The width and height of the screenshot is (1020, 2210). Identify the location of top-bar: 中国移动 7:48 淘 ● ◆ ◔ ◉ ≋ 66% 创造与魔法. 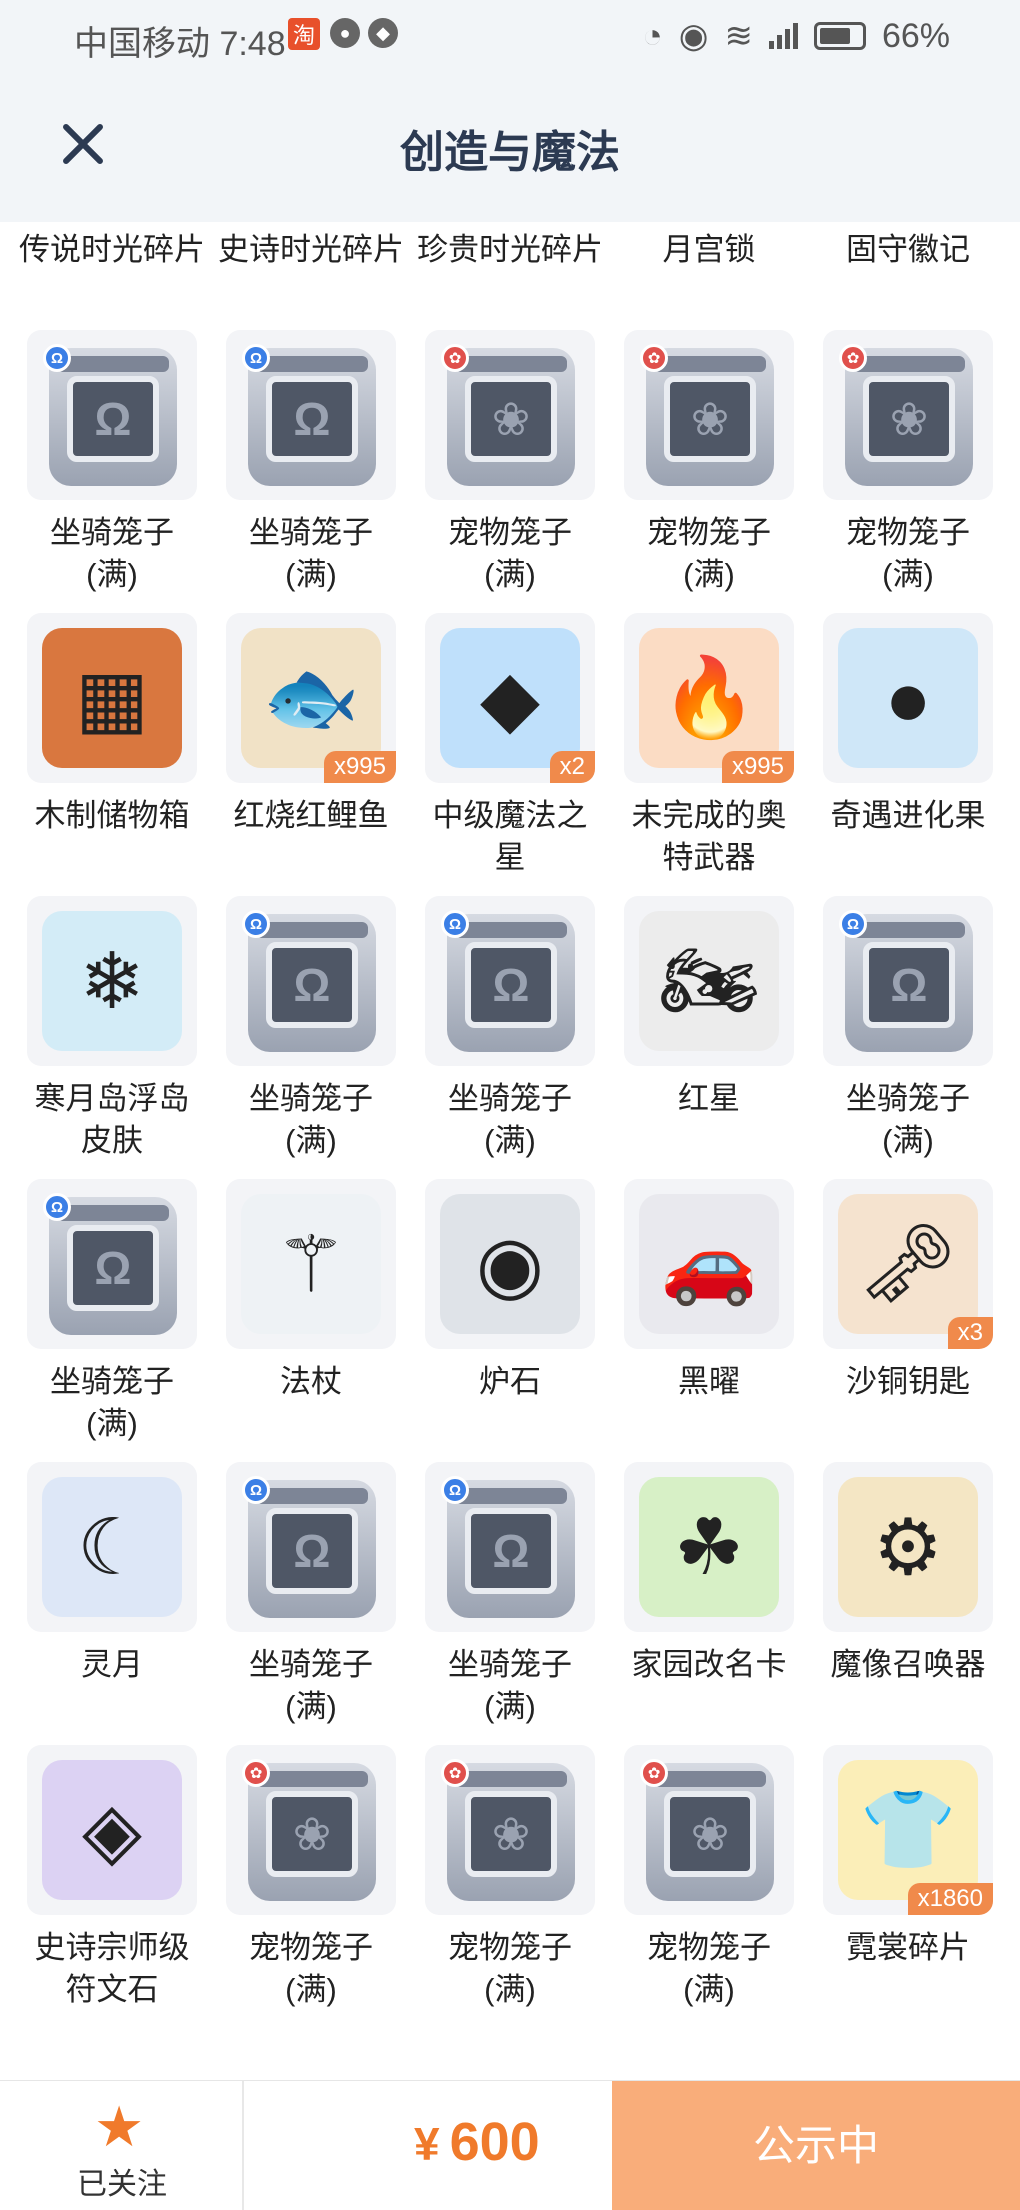
(510, 111).